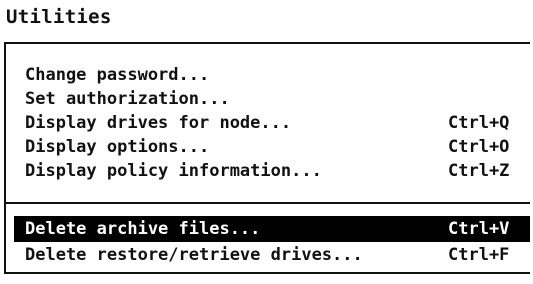 The image size is (533, 284). I want to click on menu-item-shortcut: Ctrl+F, so click(479, 255).